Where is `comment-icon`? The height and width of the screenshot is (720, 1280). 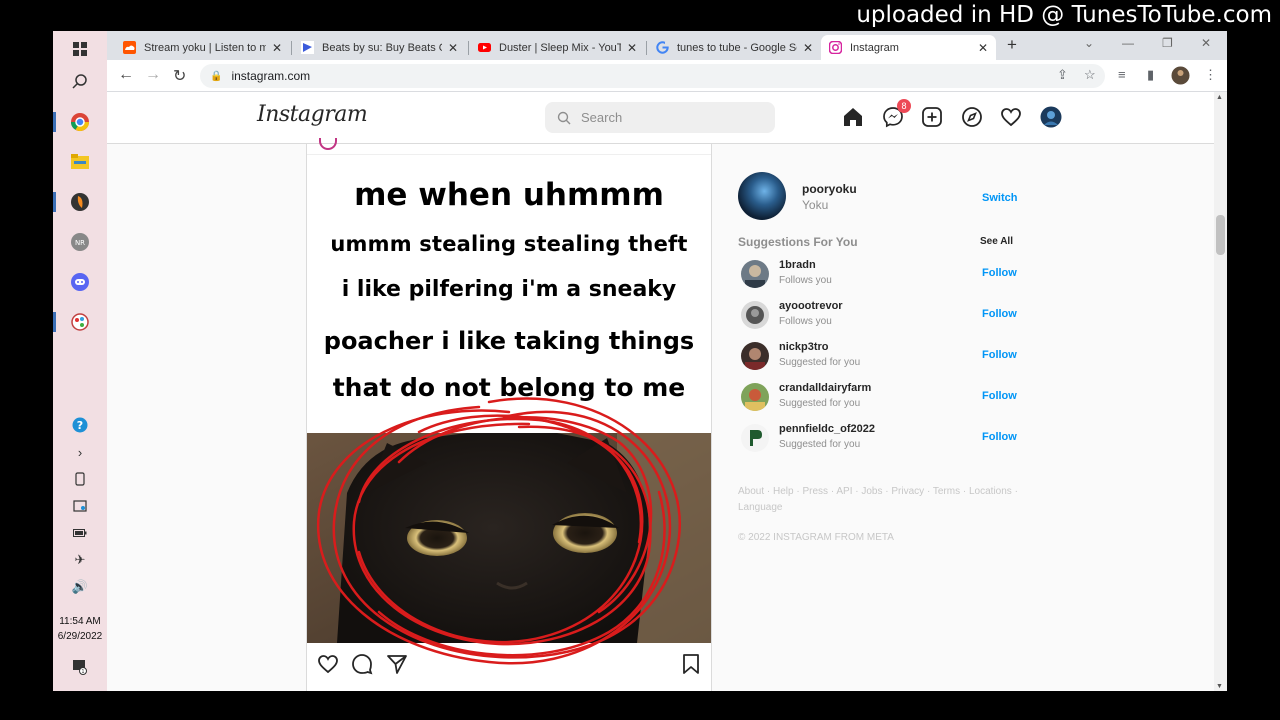
comment-icon is located at coordinates (362, 664).